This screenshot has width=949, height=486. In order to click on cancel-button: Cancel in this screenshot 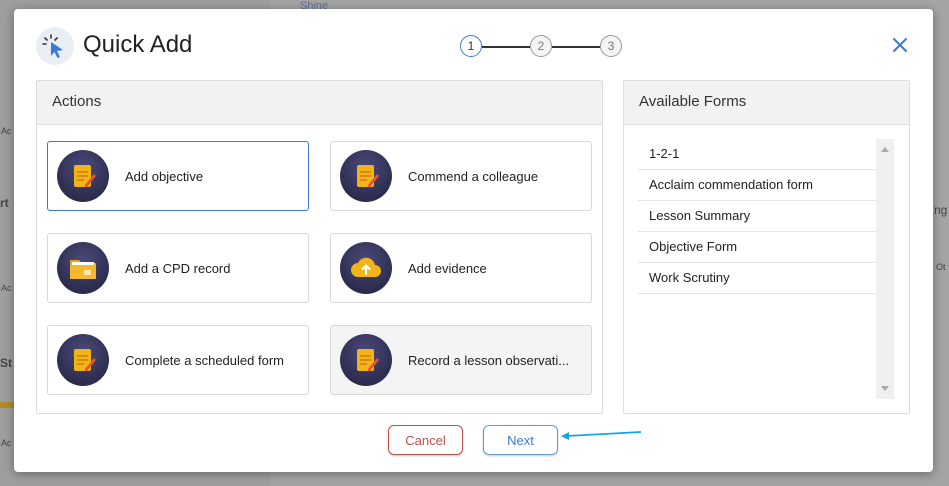, I will do `click(425, 440)`.